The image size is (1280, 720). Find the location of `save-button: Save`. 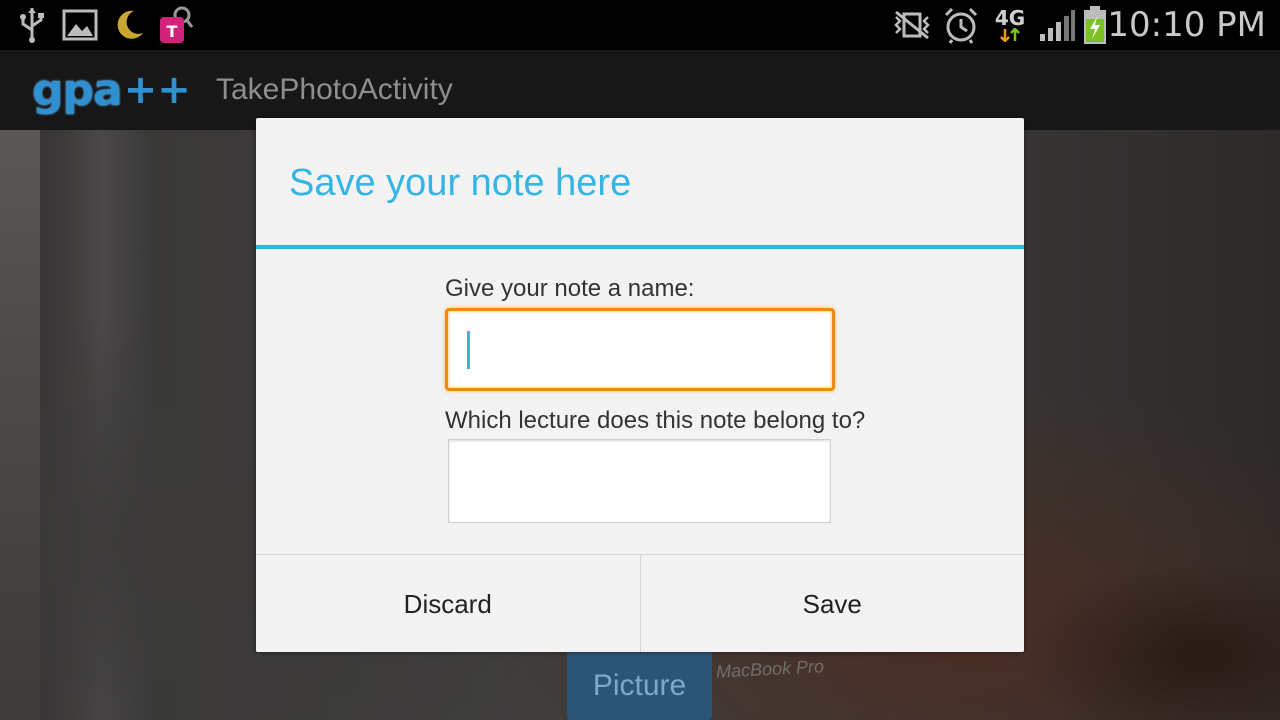

save-button: Save is located at coordinates (832, 603).